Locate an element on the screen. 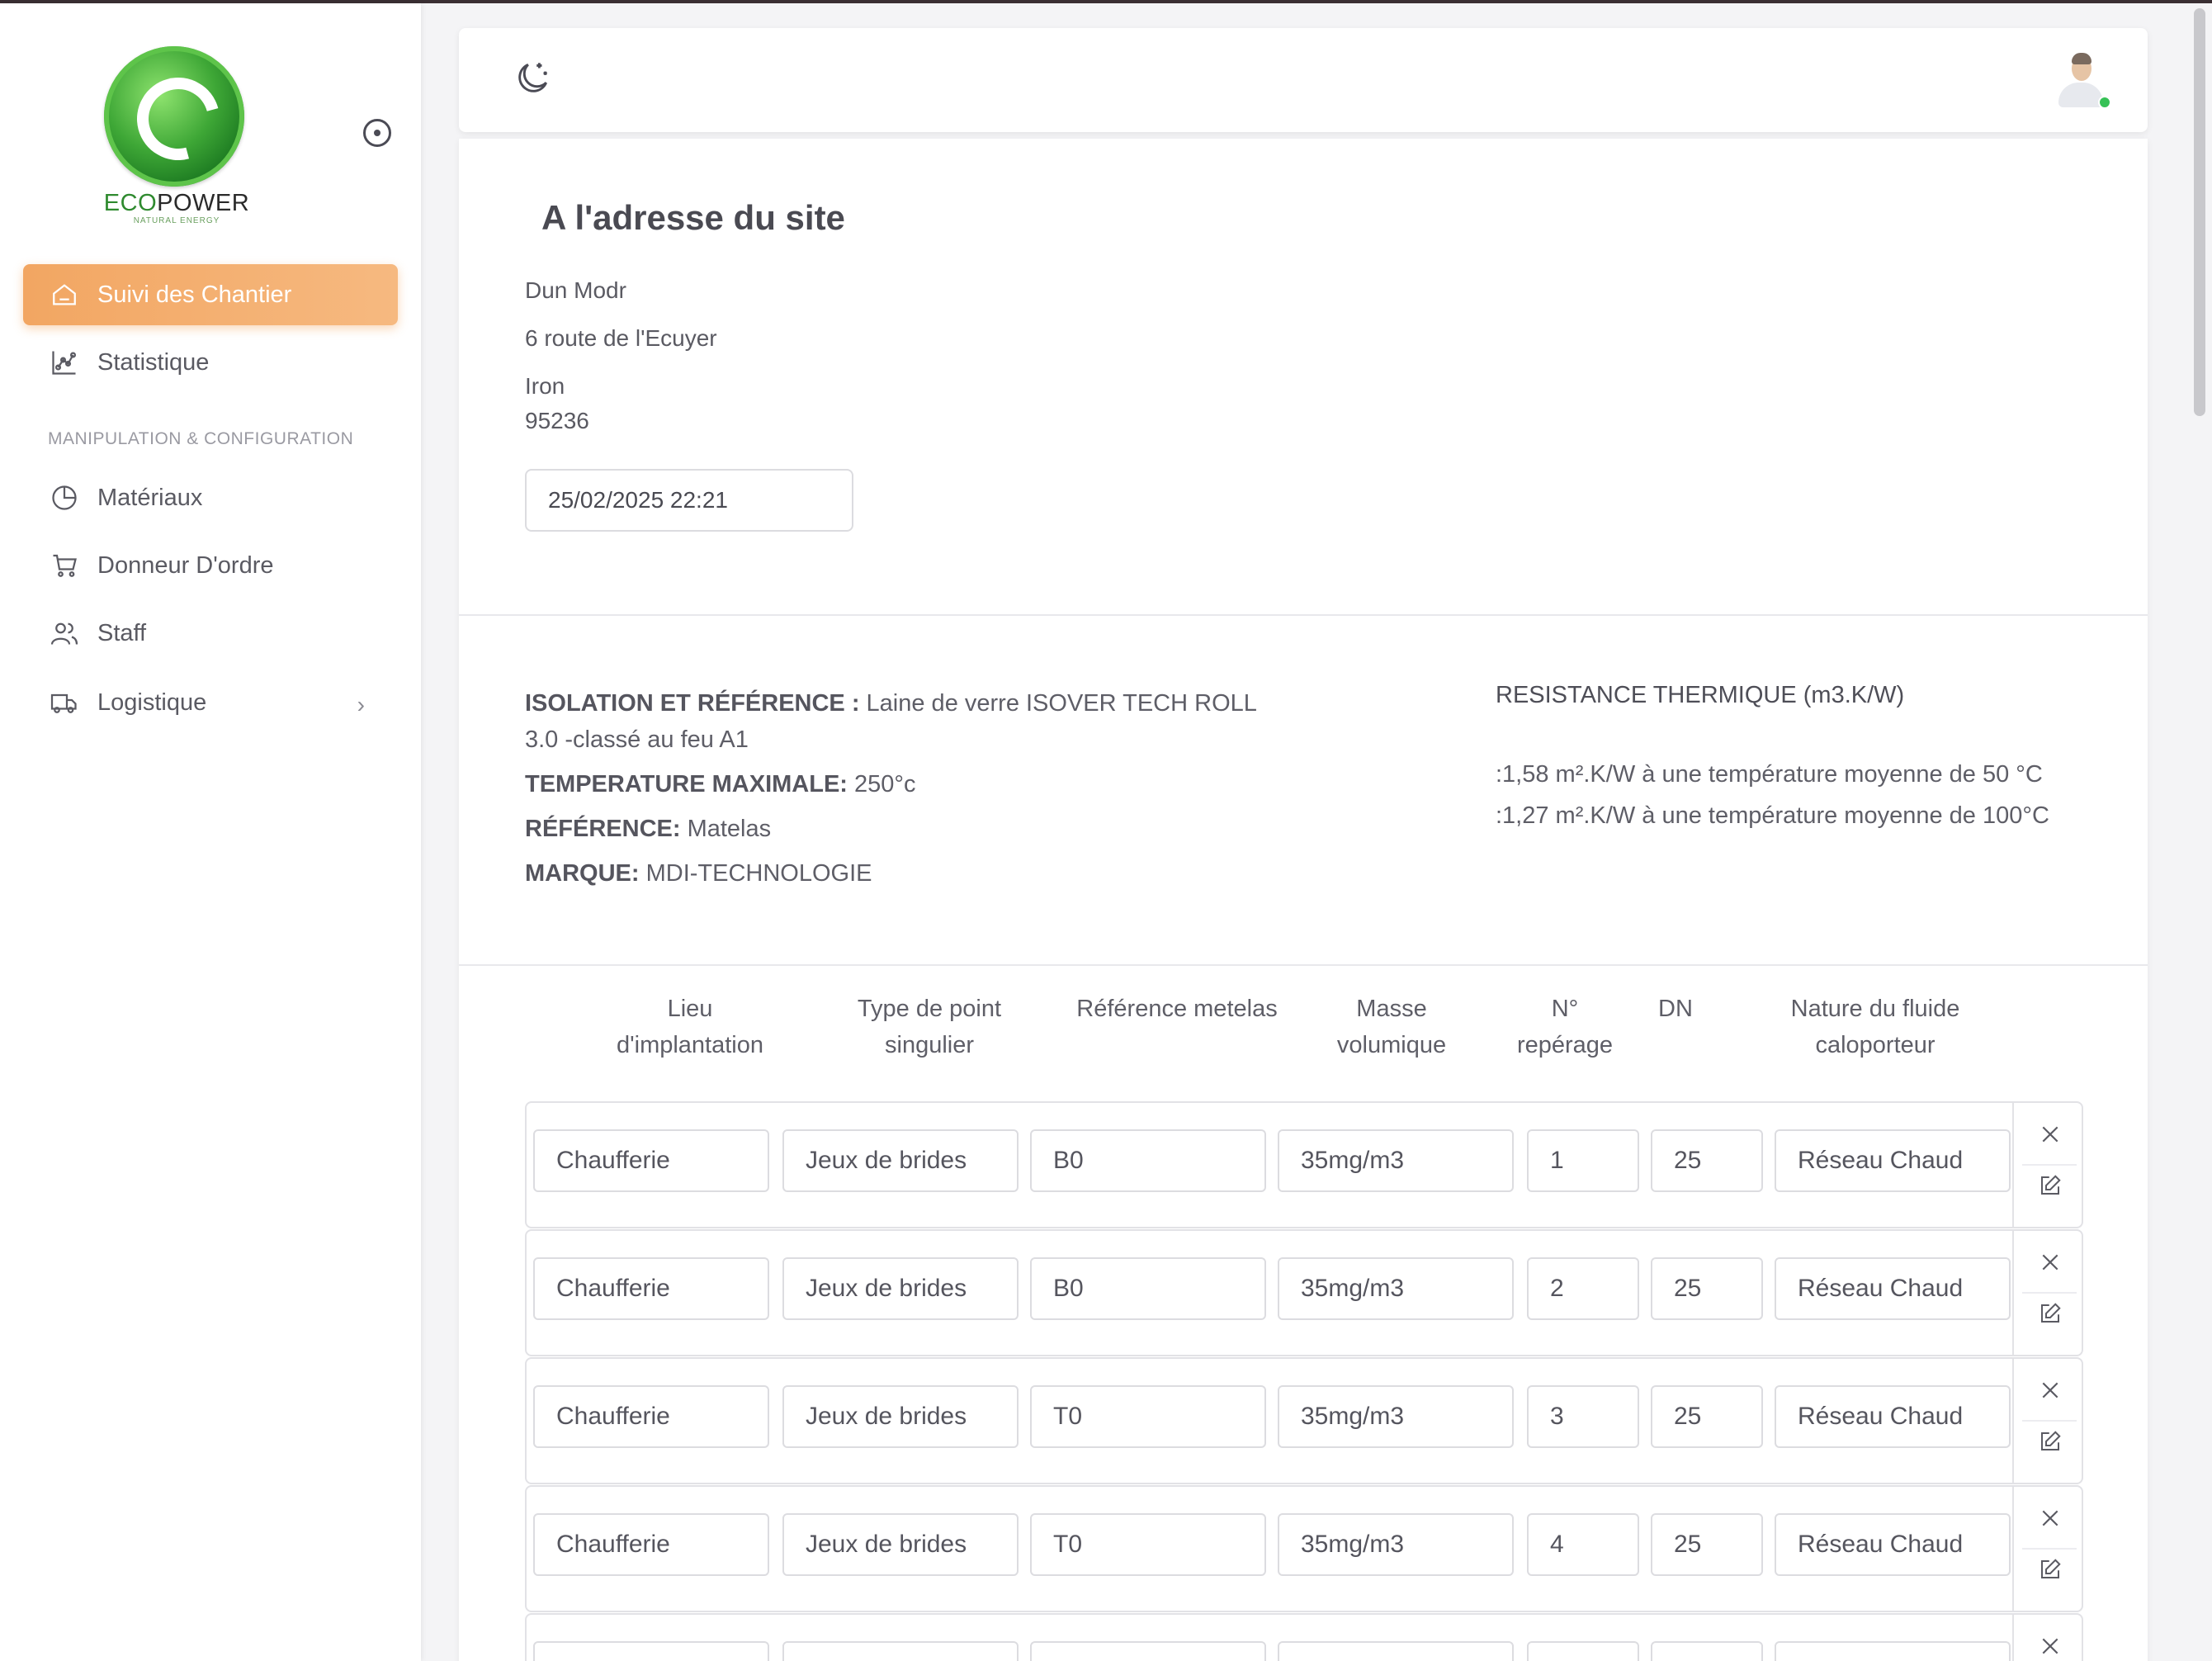  masse-field is located at coordinates (1396, 1651).